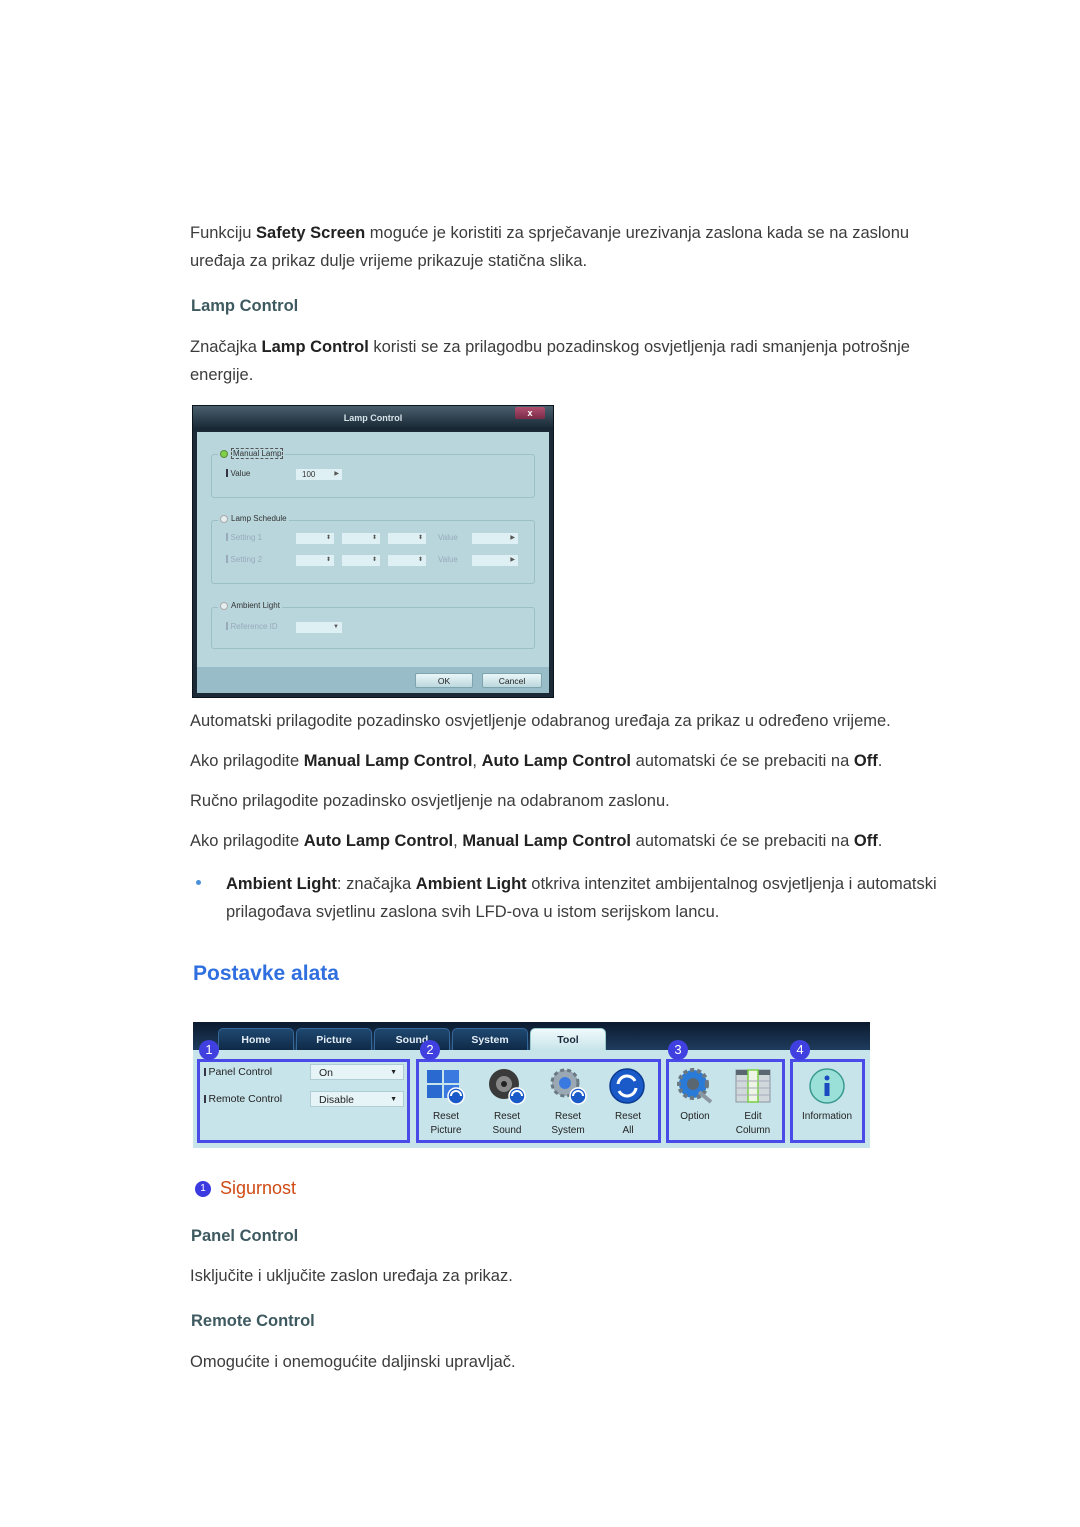 The image size is (1080, 1527). Describe the element at coordinates (568, 1086) in the screenshot. I see `reset-system-icon` at that location.